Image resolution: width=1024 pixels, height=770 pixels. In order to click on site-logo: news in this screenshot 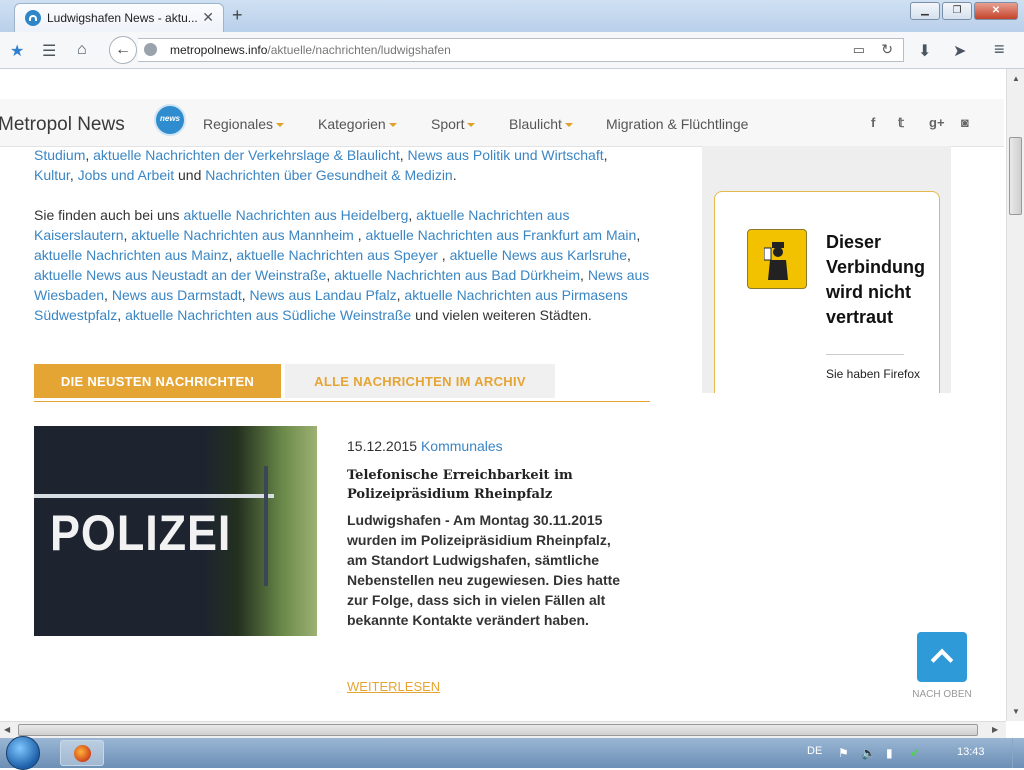, I will do `click(170, 120)`.